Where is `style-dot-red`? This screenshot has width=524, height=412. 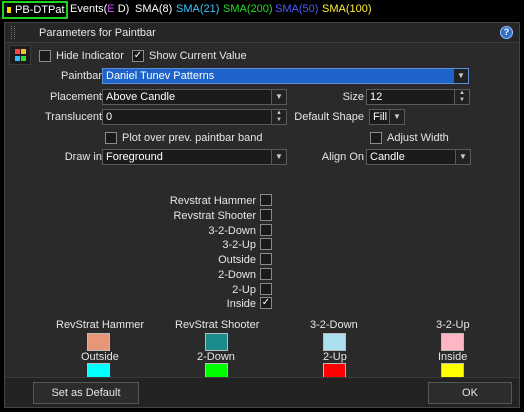
style-dot-red is located at coordinates (17, 51).